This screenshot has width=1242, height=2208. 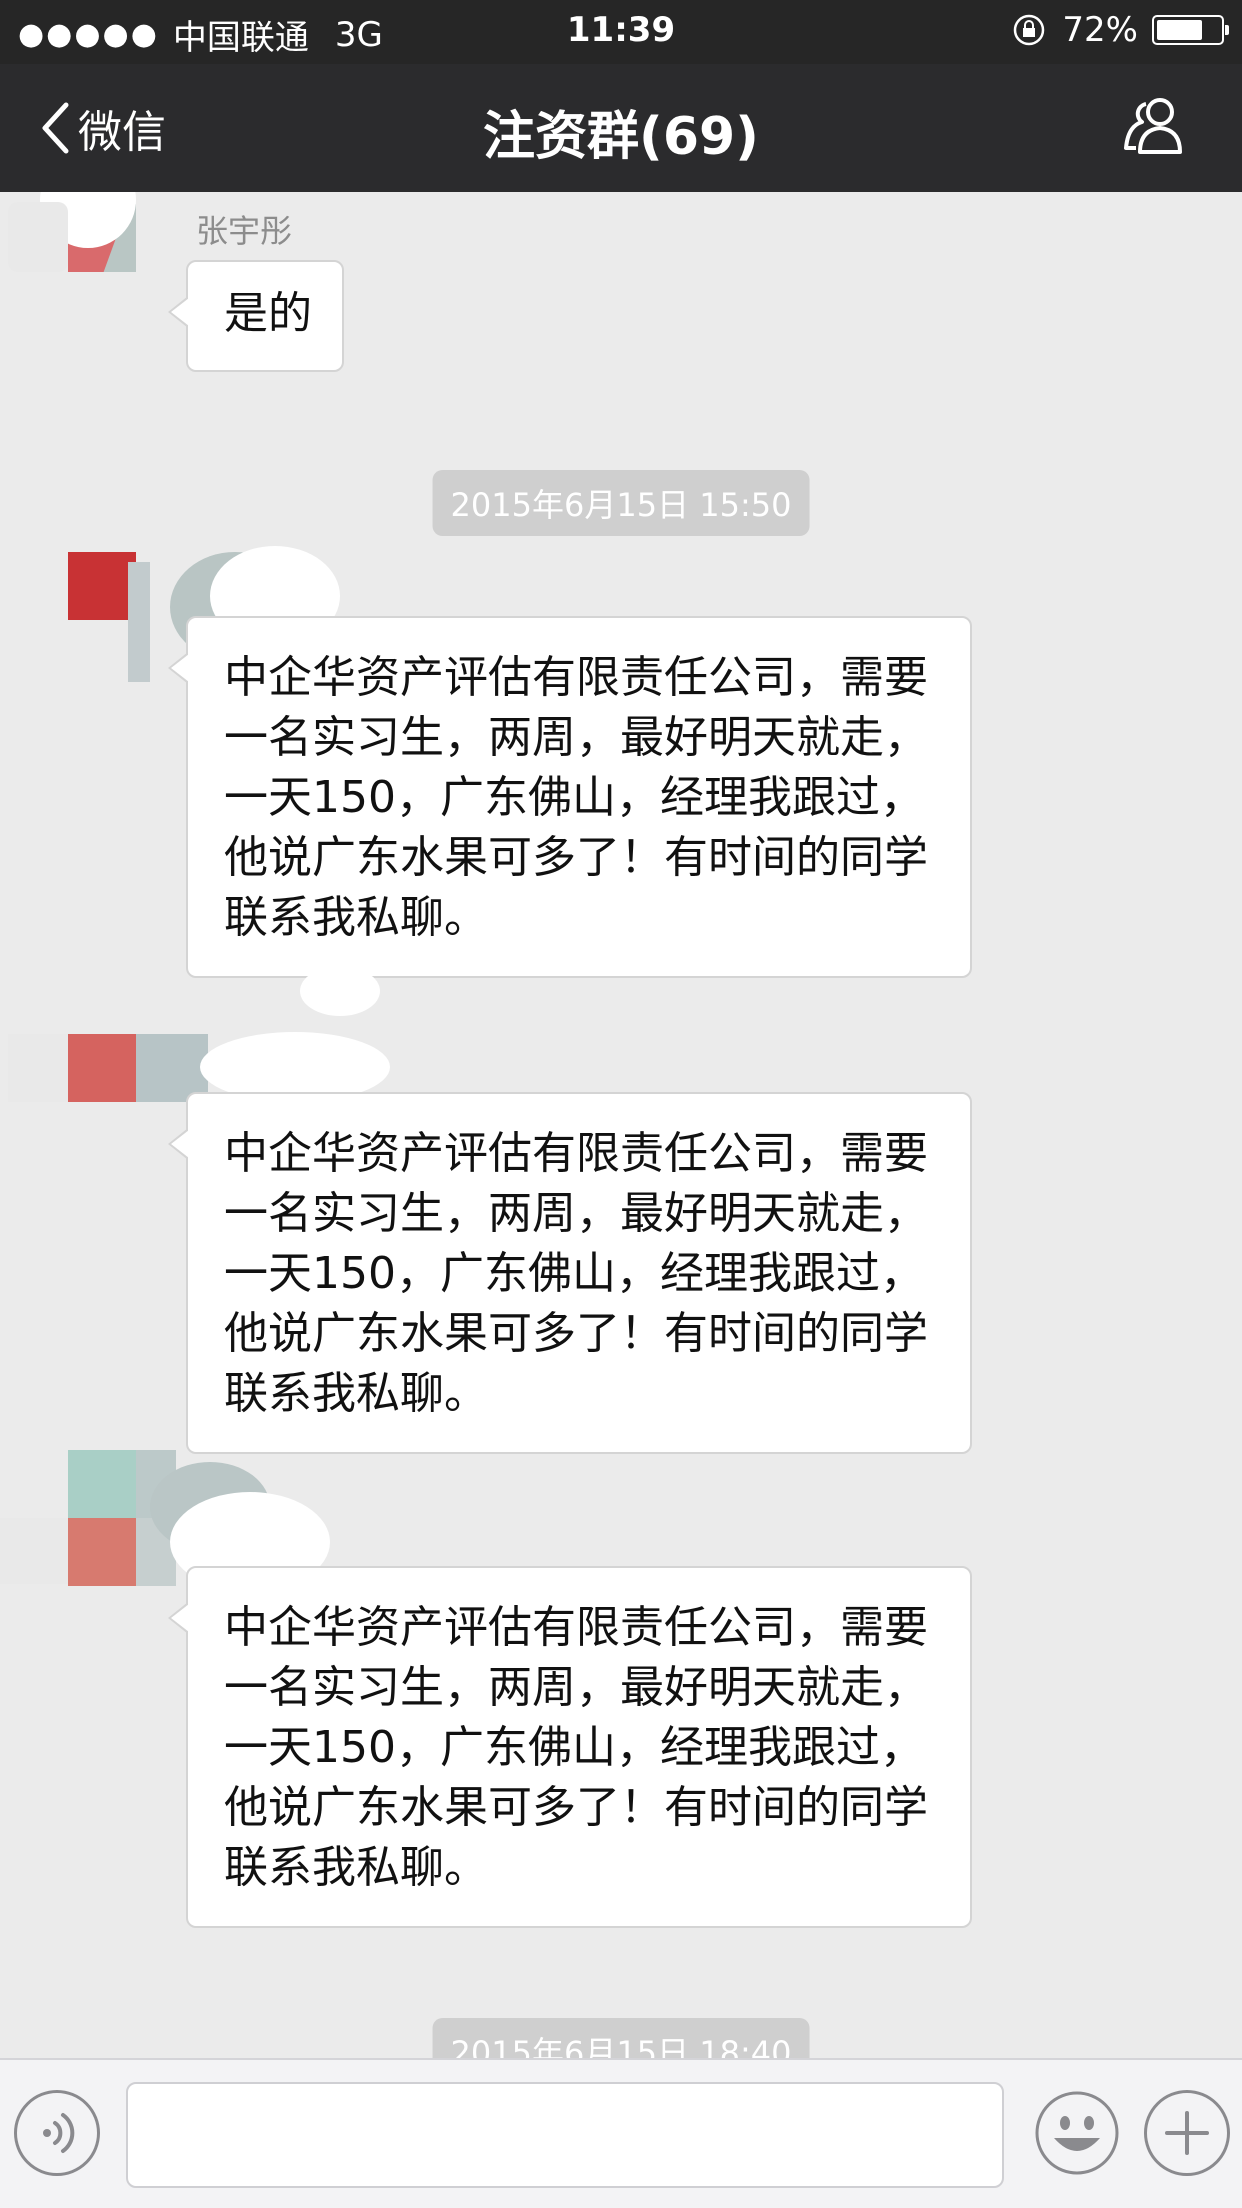 What do you see at coordinates (621, 32) in the screenshot?
I see `status-bar: ●●●●● 中国联通 3G 11:39 72%` at bounding box center [621, 32].